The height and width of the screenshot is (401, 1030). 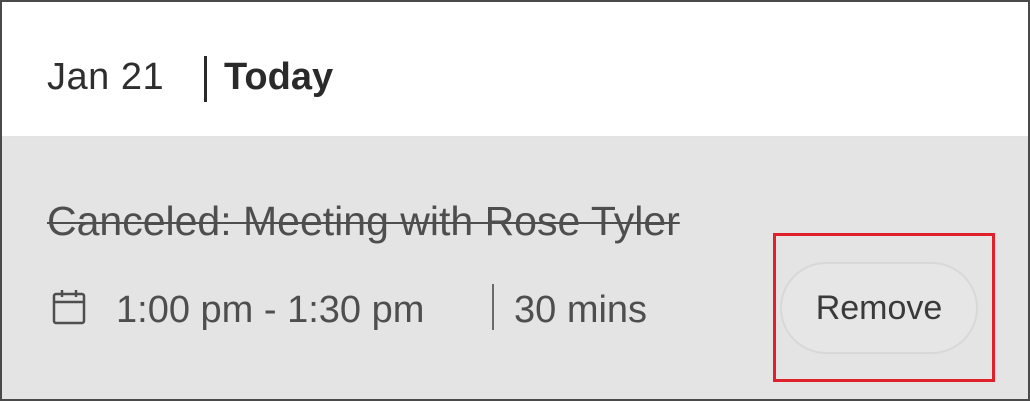 What do you see at coordinates (205, 79) in the screenshot?
I see `header-divider` at bounding box center [205, 79].